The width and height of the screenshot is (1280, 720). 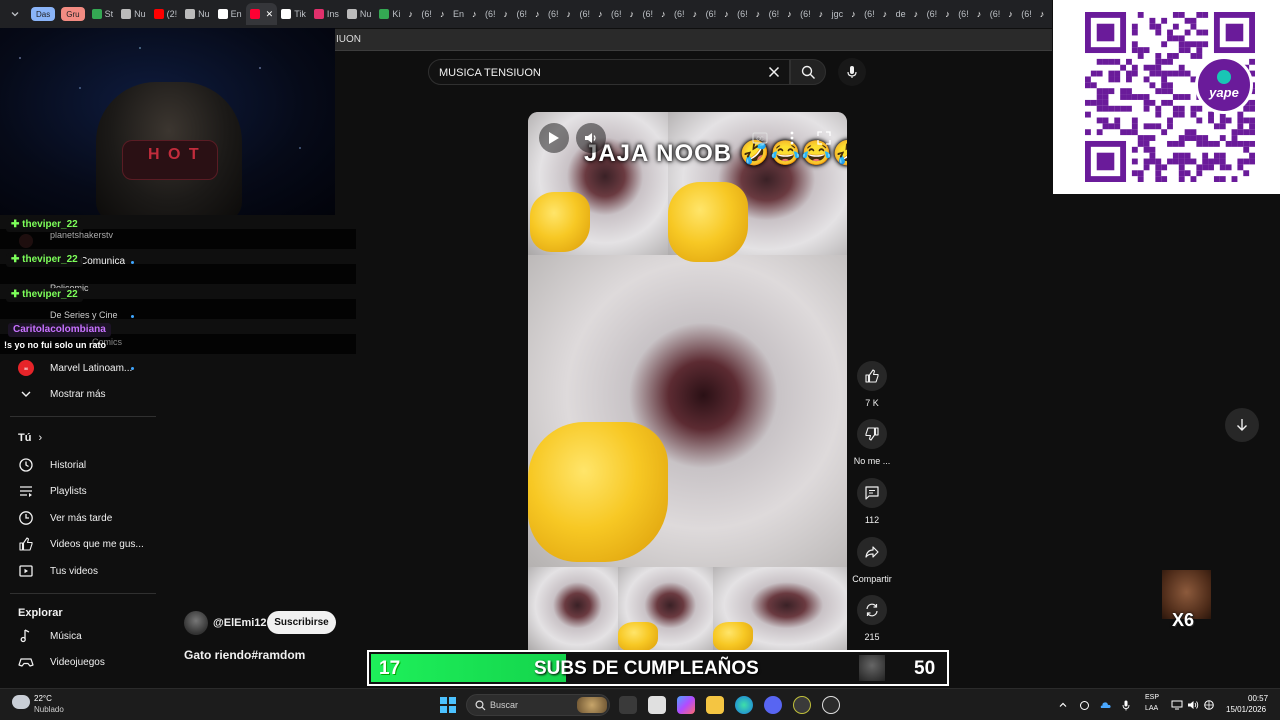 I want to click on start-button, so click(x=448, y=705).